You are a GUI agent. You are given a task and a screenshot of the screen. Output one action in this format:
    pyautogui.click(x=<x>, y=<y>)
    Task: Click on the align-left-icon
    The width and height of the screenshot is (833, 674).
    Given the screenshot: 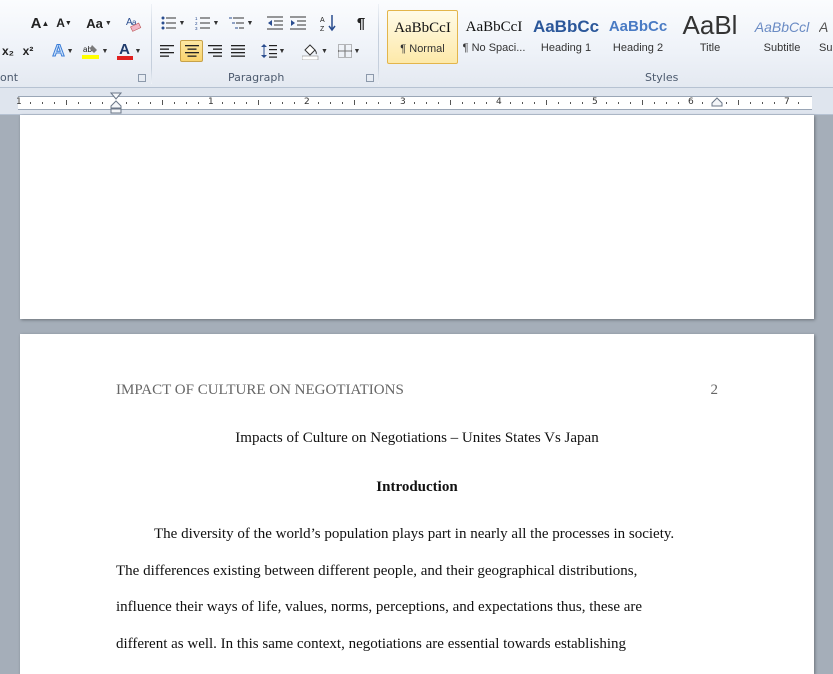 What is the action you would take?
    pyautogui.click(x=167, y=51)
    